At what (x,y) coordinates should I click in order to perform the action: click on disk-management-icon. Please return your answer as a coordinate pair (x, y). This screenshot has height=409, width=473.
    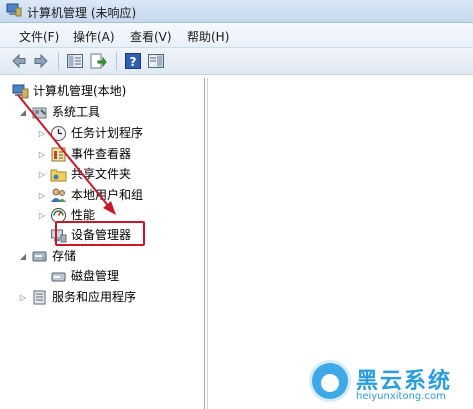
    Looking at the image, I should click on (58, 276).